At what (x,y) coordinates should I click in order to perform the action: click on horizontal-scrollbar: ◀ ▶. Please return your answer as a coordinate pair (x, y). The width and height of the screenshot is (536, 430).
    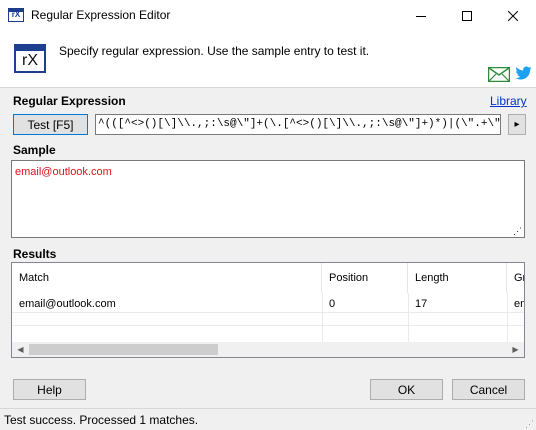
    Looking at the image, I should click on (268, 349).